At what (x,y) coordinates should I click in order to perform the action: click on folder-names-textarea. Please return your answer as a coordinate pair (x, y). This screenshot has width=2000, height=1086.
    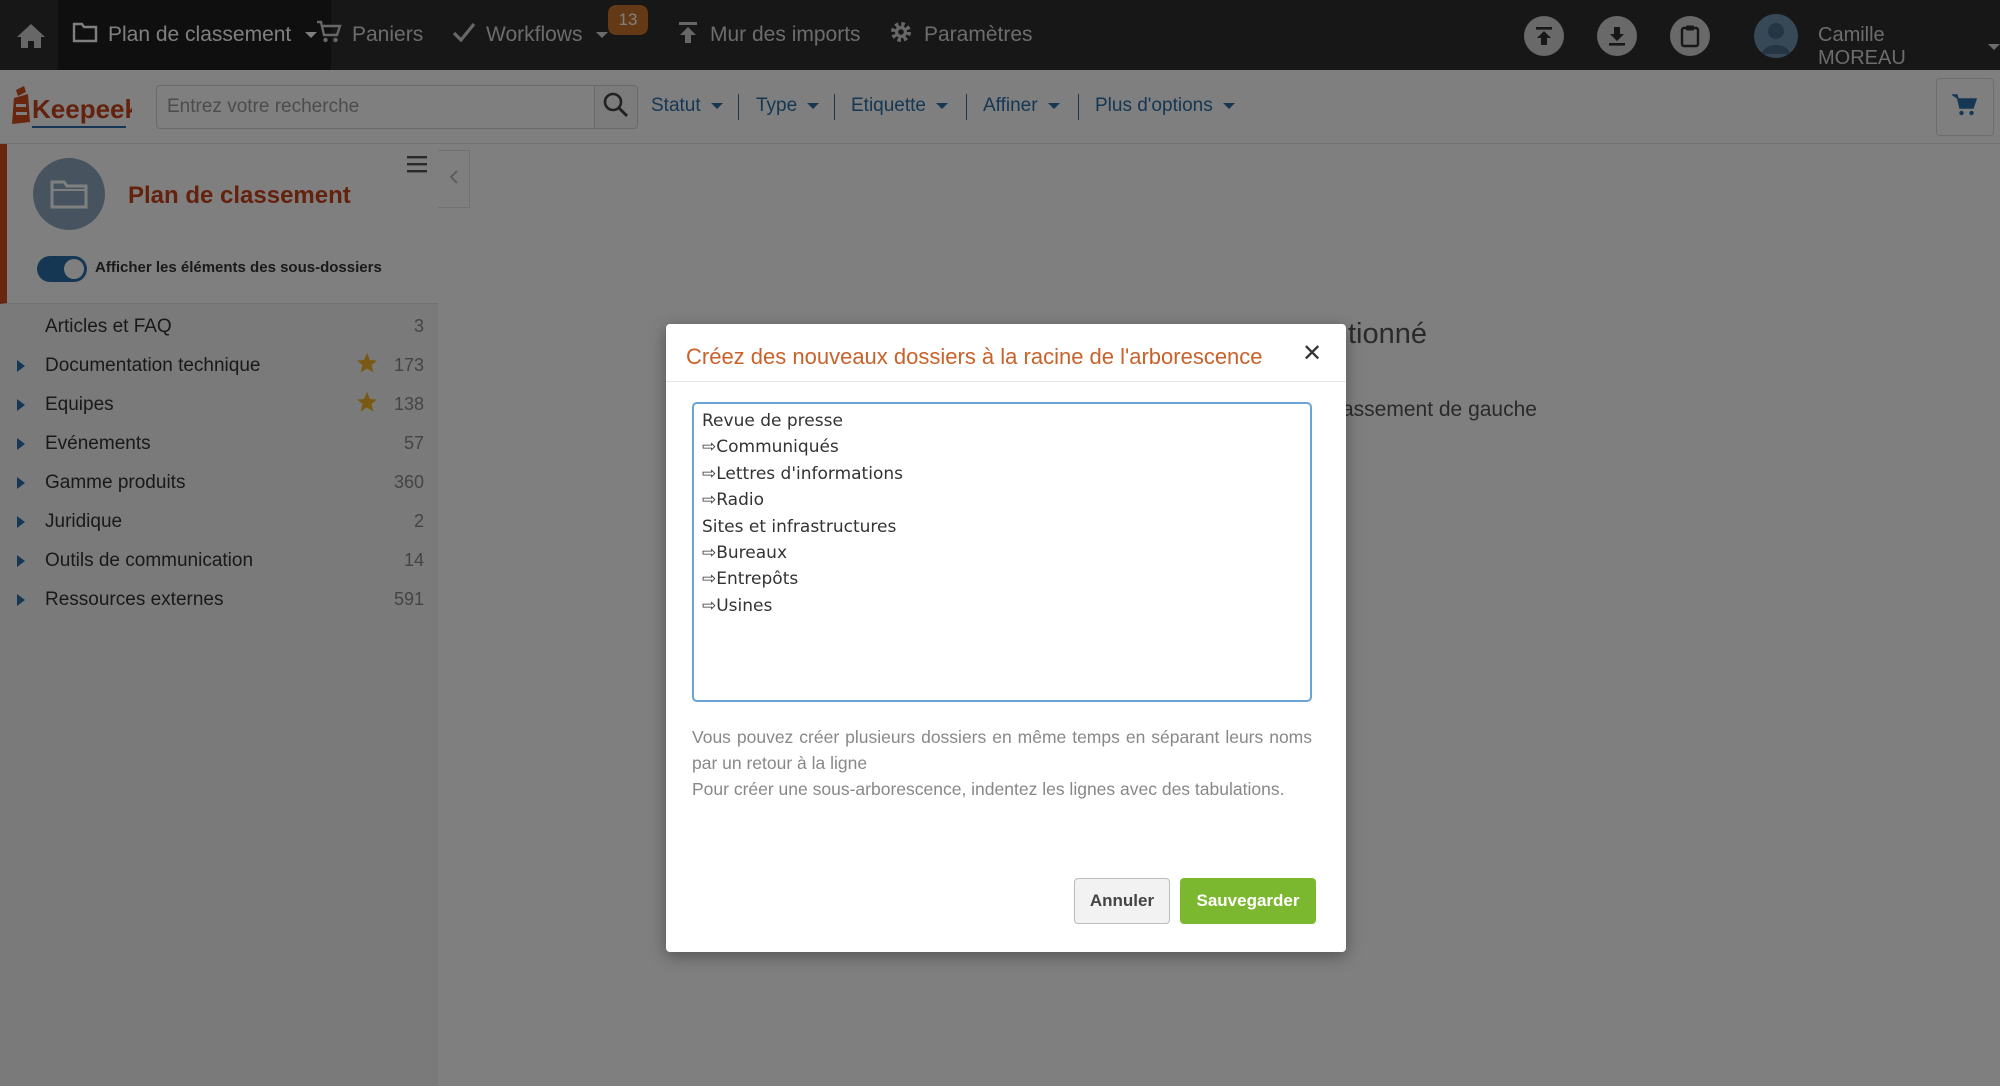
    Looking at the image, I should click on (1002, 552).